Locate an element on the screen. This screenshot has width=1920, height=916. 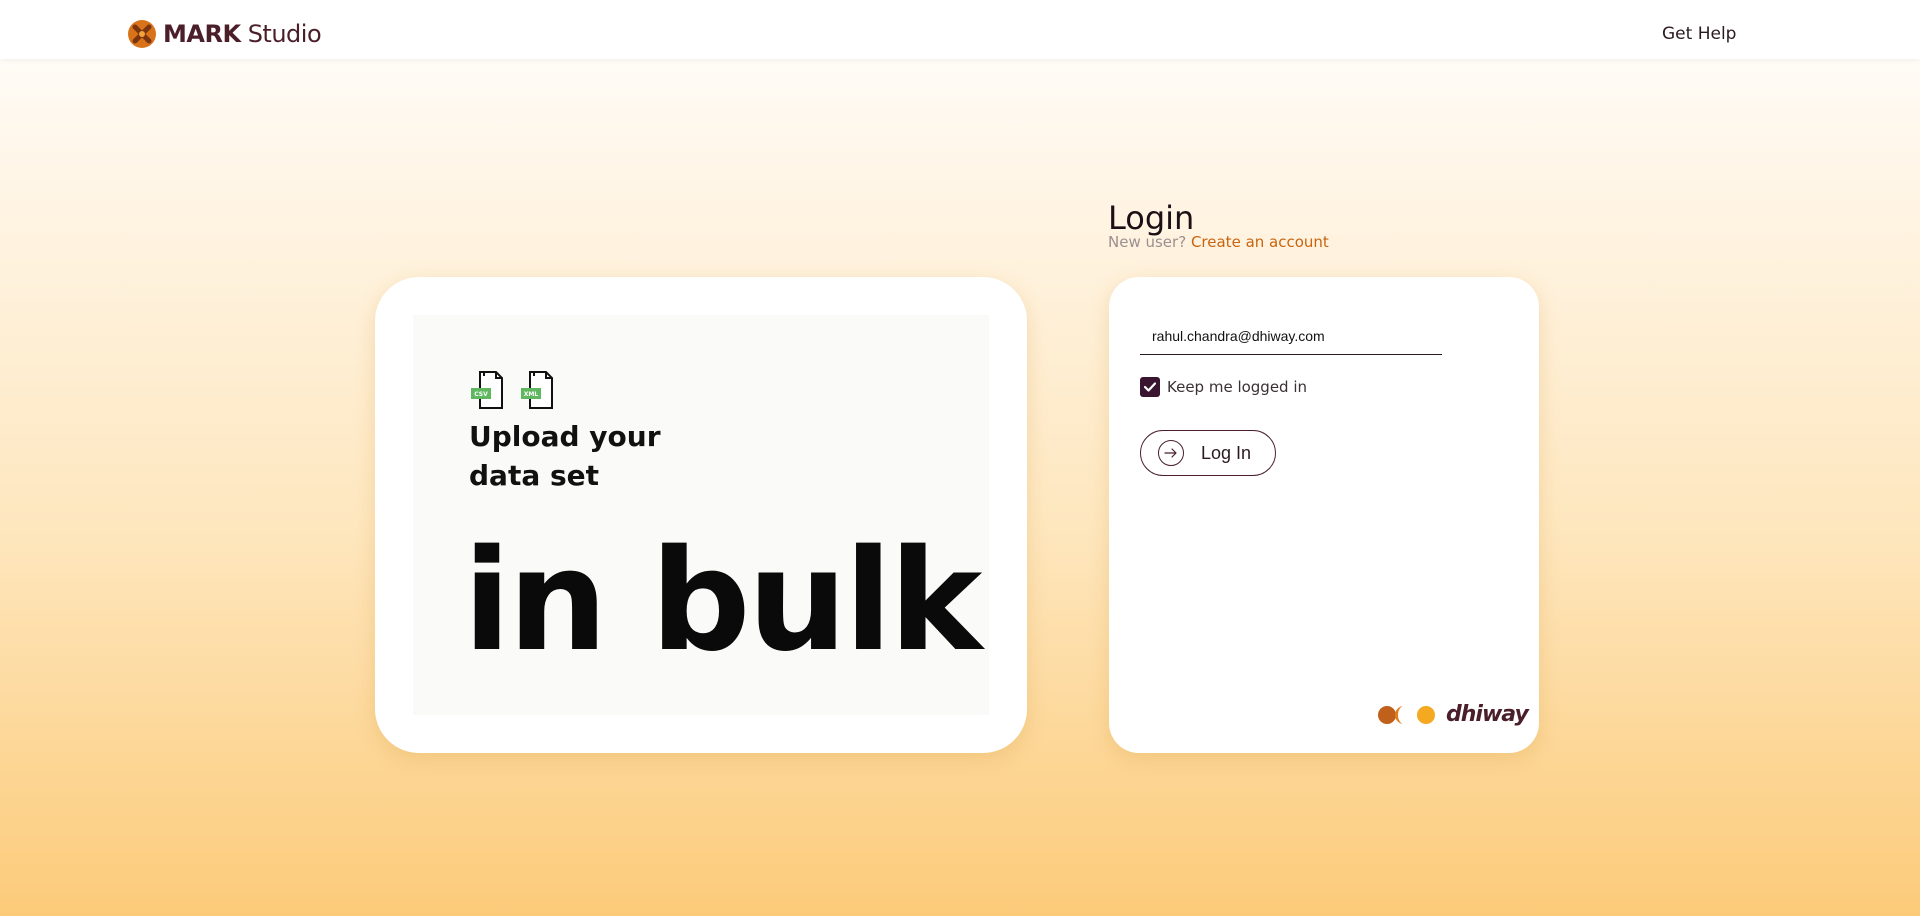
file-icons-group: CSV XML is located at coordinates (513, 390).